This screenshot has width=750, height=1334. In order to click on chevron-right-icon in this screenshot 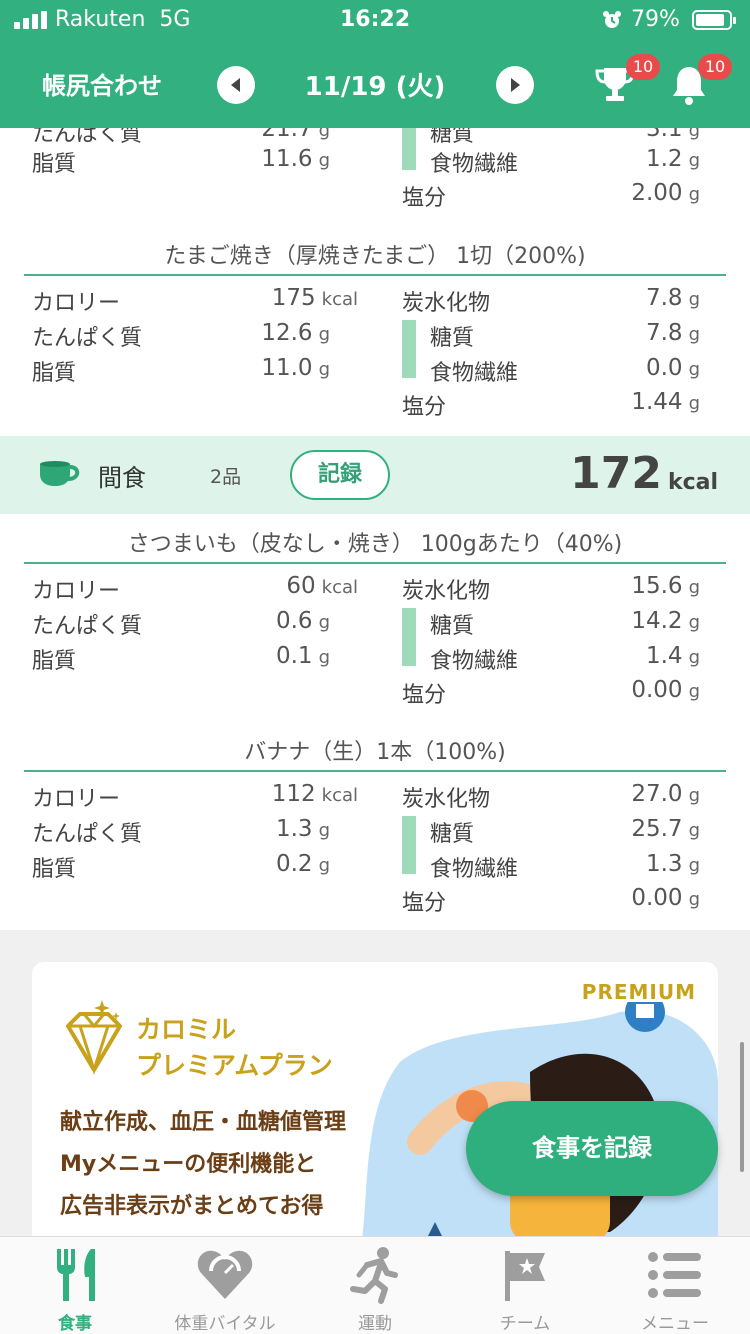, I will do `click(515, 85)`.